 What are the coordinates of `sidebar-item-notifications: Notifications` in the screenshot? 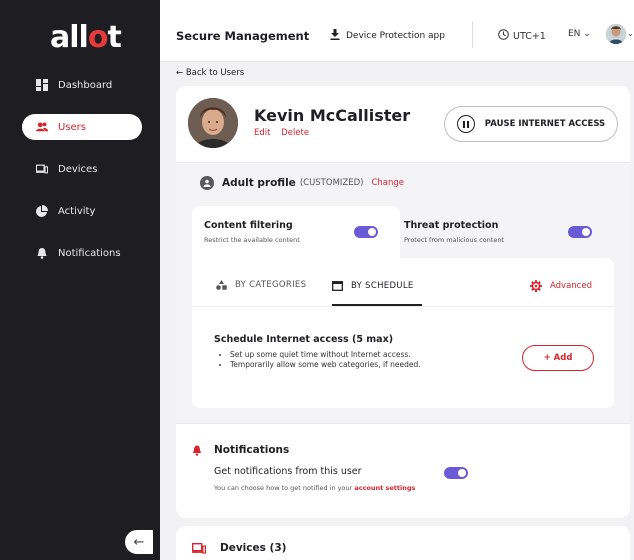 It's located at (82, 253).